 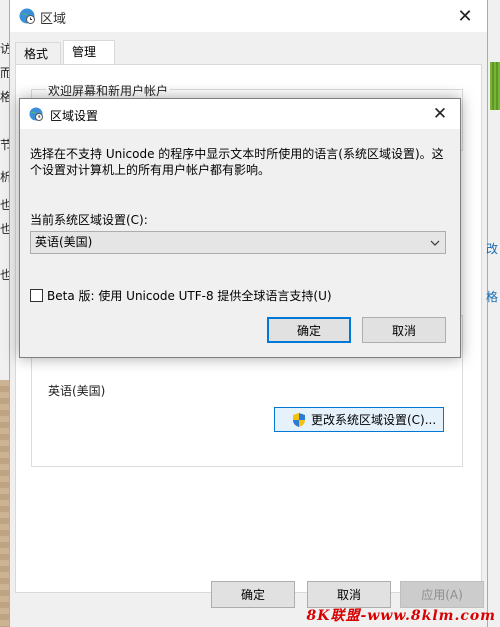 I want to click on dialog-close-button: ✕, so click(x=440, y=114).